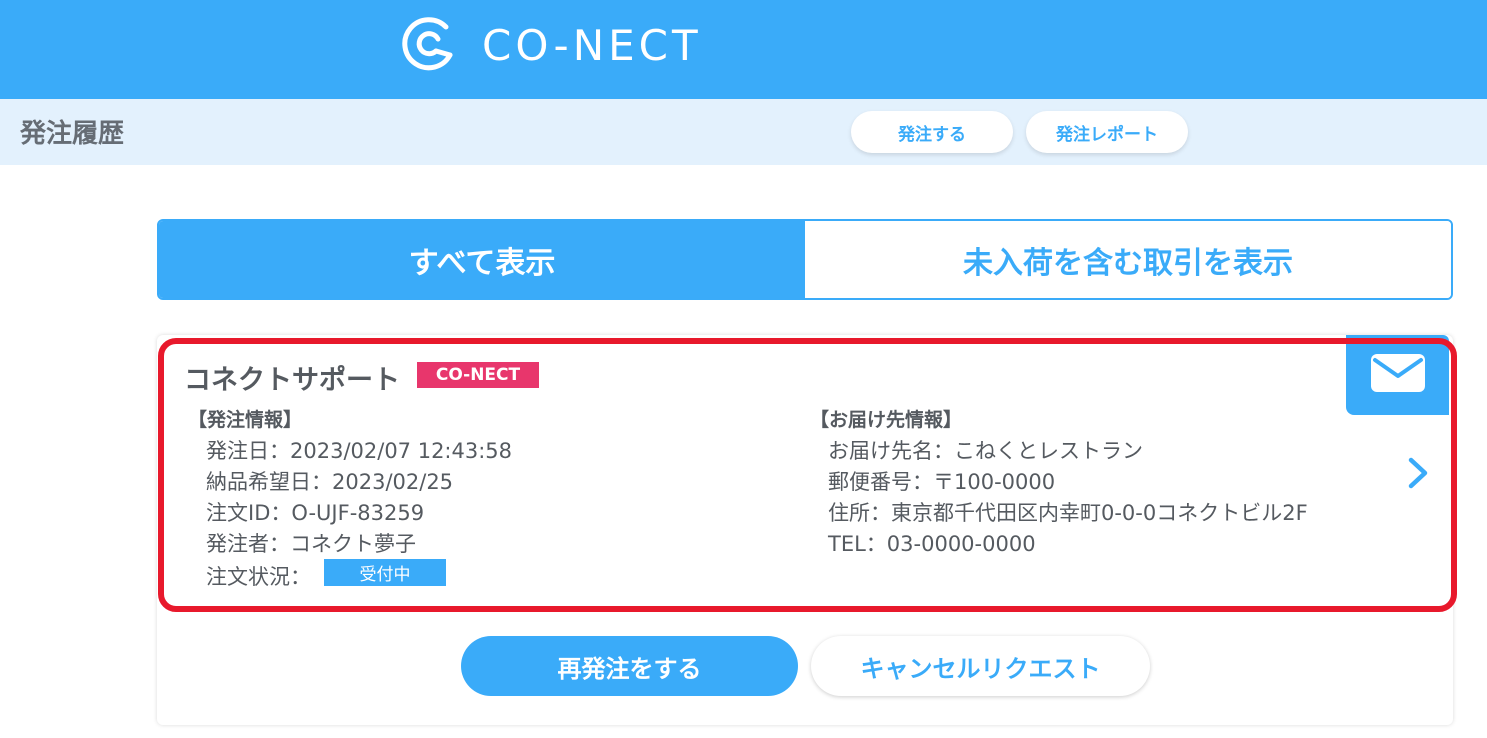 The image size is (1487, 738). I want to click on tab-show-pending: 未入荷を含む取引を表示, so click(1128, 259).